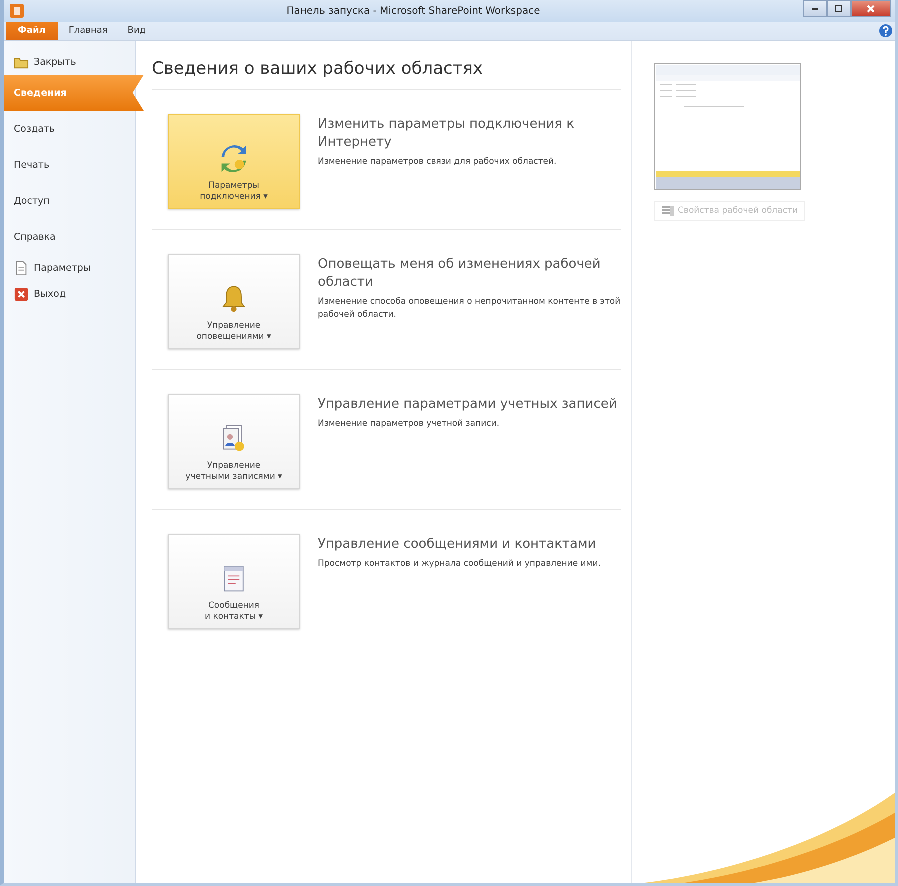 The width and height of the screenshot is (898, 886). I want to click on sidebar-item: Печать, so click(69, 165).